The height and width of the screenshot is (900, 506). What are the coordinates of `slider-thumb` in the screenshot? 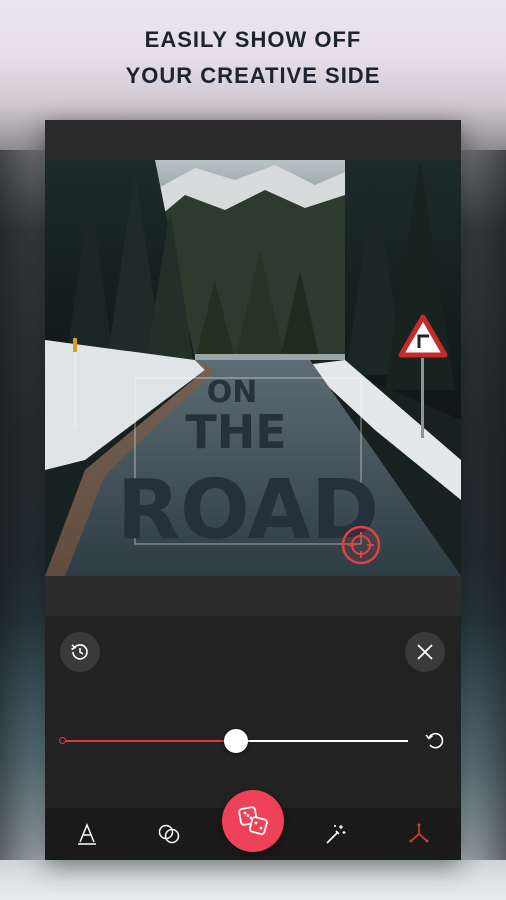 It's located at (235, 741).